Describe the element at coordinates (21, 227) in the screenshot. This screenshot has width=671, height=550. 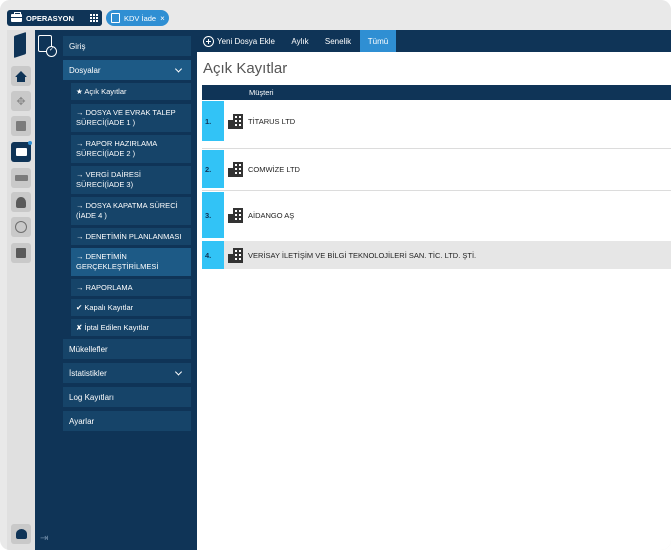
I see `globe-icon` at that location.